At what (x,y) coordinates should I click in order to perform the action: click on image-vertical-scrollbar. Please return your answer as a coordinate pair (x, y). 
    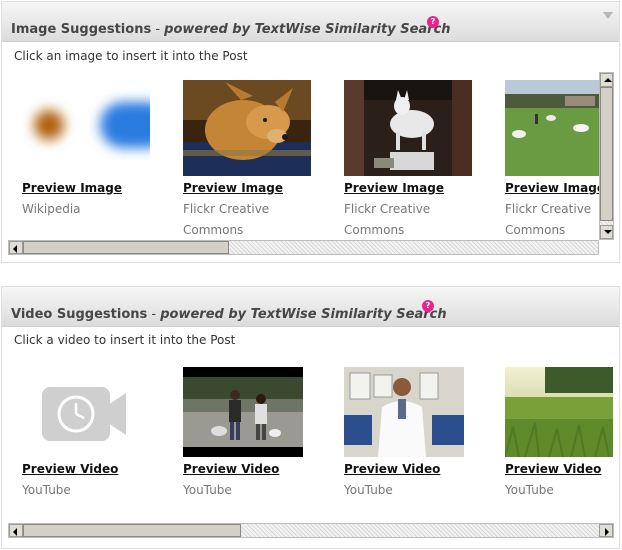
    Looking at the image, I should click on (606, 156).